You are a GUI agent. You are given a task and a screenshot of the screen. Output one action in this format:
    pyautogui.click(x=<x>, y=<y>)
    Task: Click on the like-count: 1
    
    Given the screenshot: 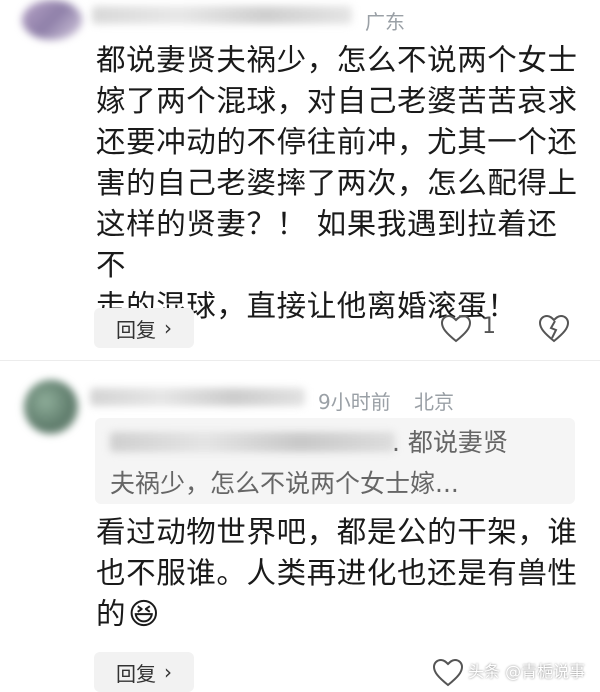 What is the action you would take?
    pyautogui.click(x=489, y=326)
    